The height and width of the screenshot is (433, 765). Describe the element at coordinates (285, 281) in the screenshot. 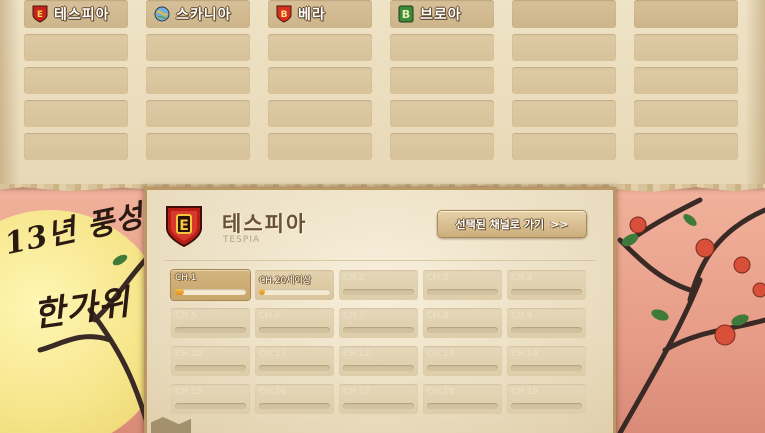

I see `channel-name: CH.20세이상` at that location.